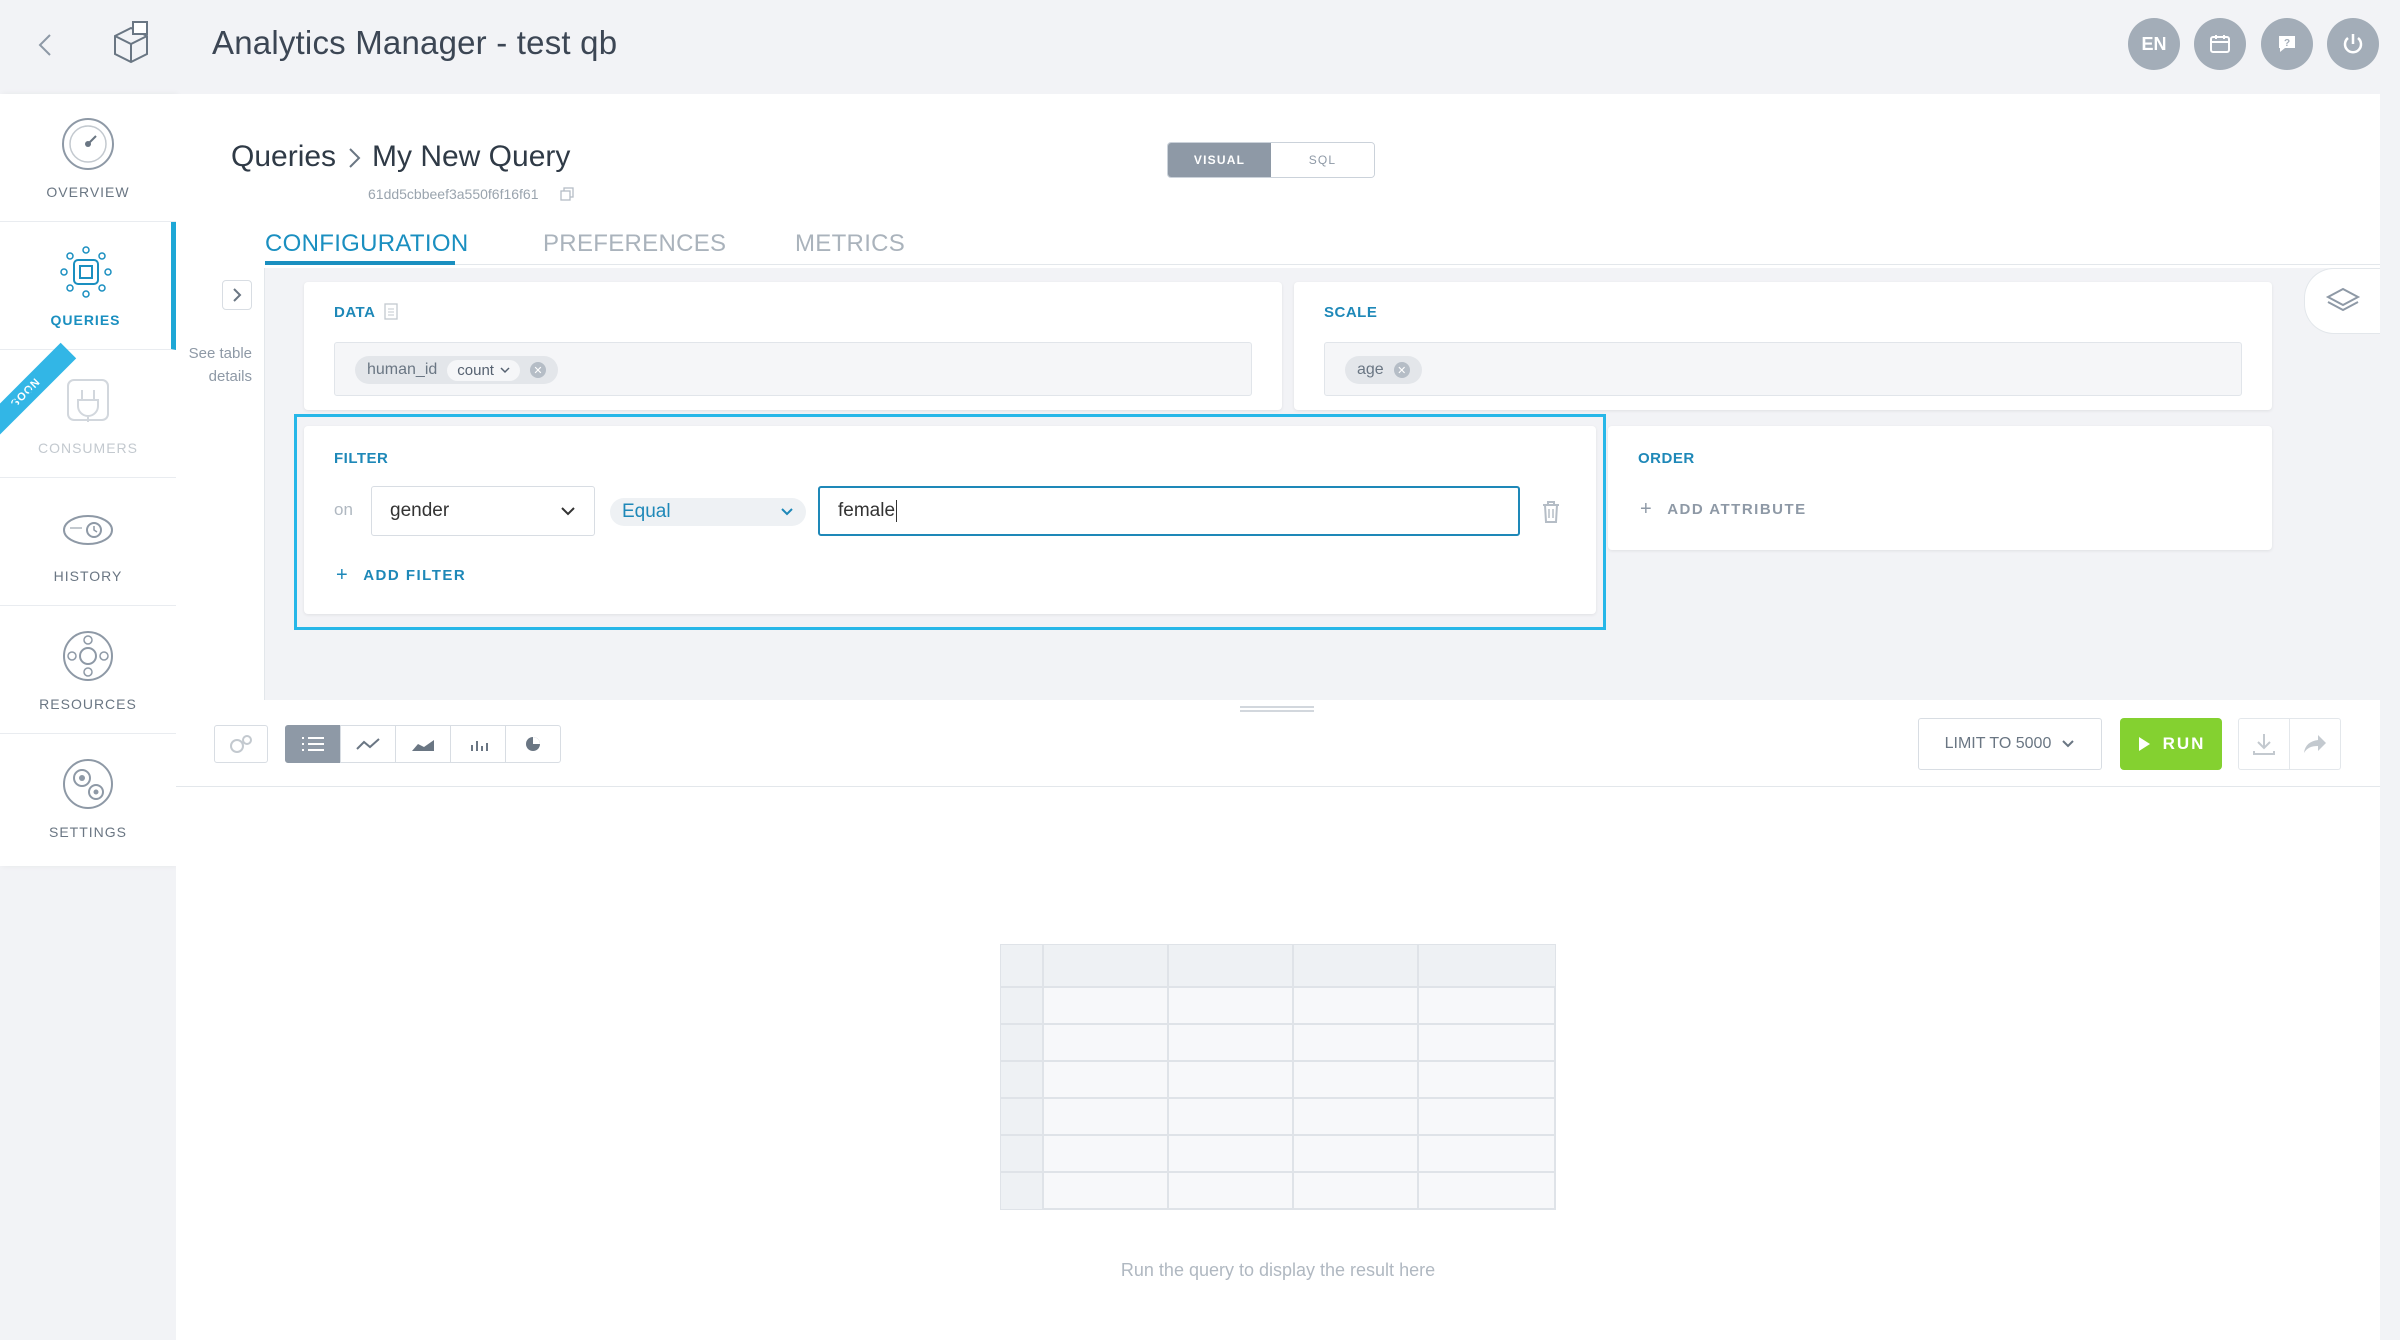 This screenshot has width=2400, height=1340. I want to click on settings-gears-icon, so click(88, 784).